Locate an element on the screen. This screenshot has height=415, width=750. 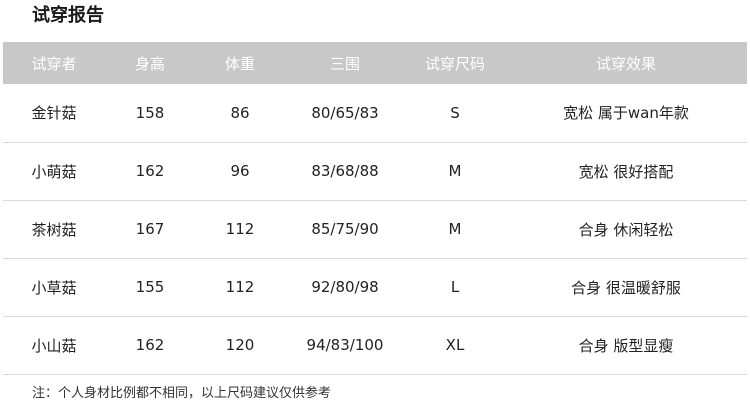
cell-tester: 金针菇 is located at coordinates (54, 113).